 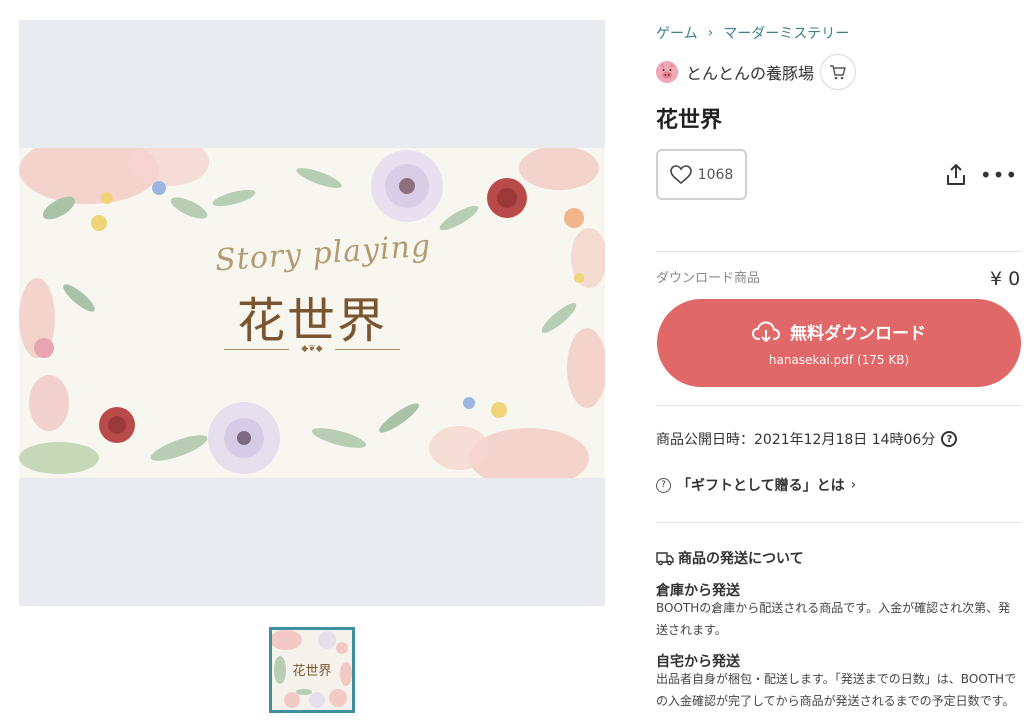 What do you see at coordinates (311, 321) in the screenshot?
I see `banner-title: 花世界` at bounding box center [311, 321].